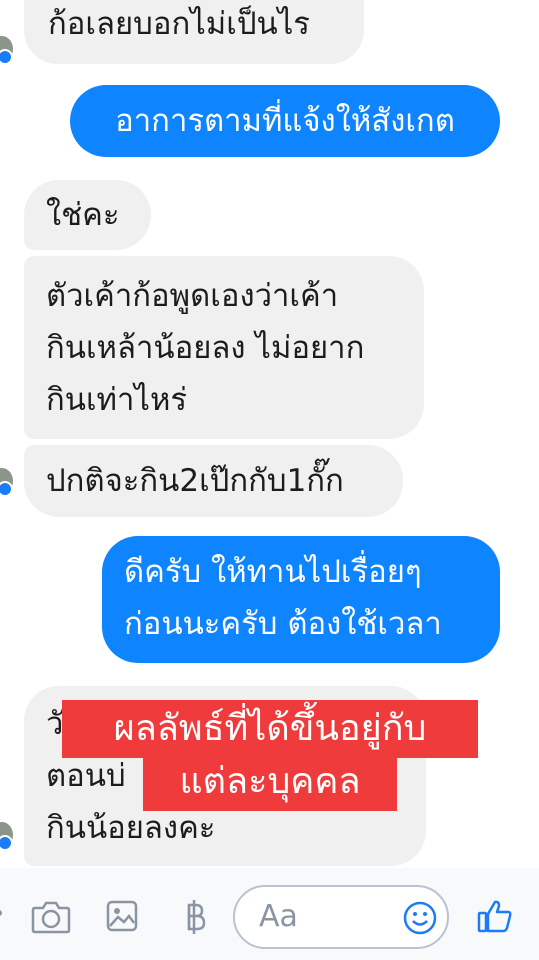 The image size is (539, 960). I want to click on overlay-caption-line2: แต่ละบุคคล, so click(270, 783).